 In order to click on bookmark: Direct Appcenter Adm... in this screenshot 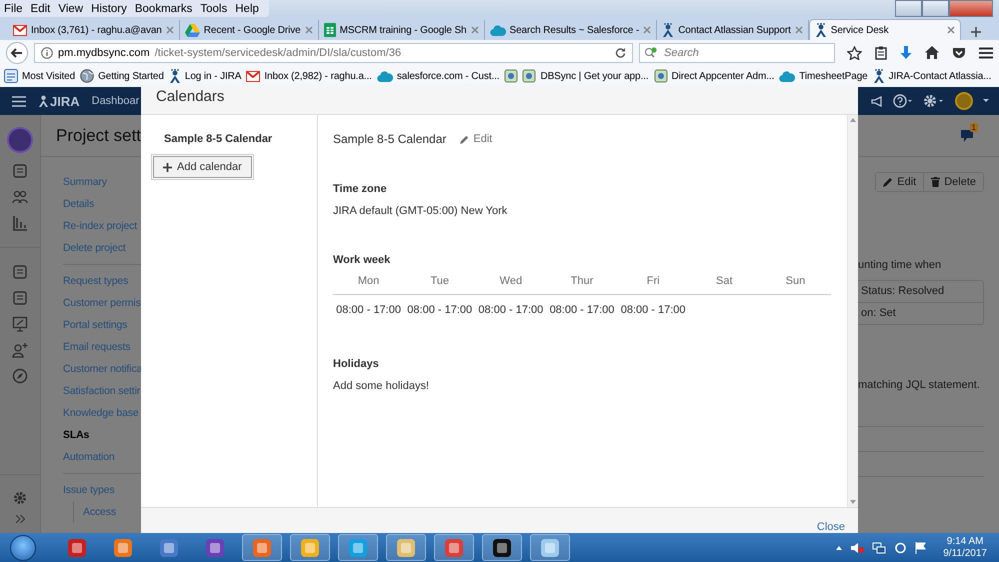, I will do `click(714, 76)`.